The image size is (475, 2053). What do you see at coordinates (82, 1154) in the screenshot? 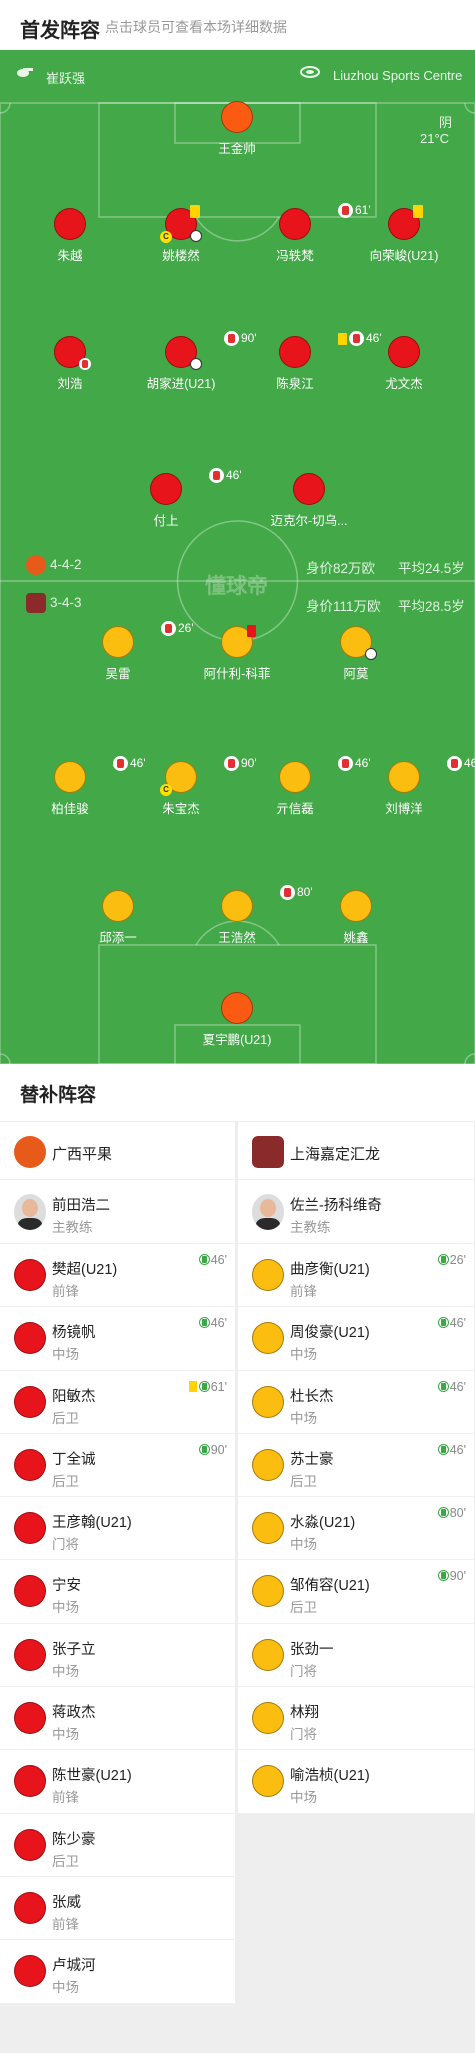
I see `home-team-name: 广西平果` at bounding box center [82, 1154].